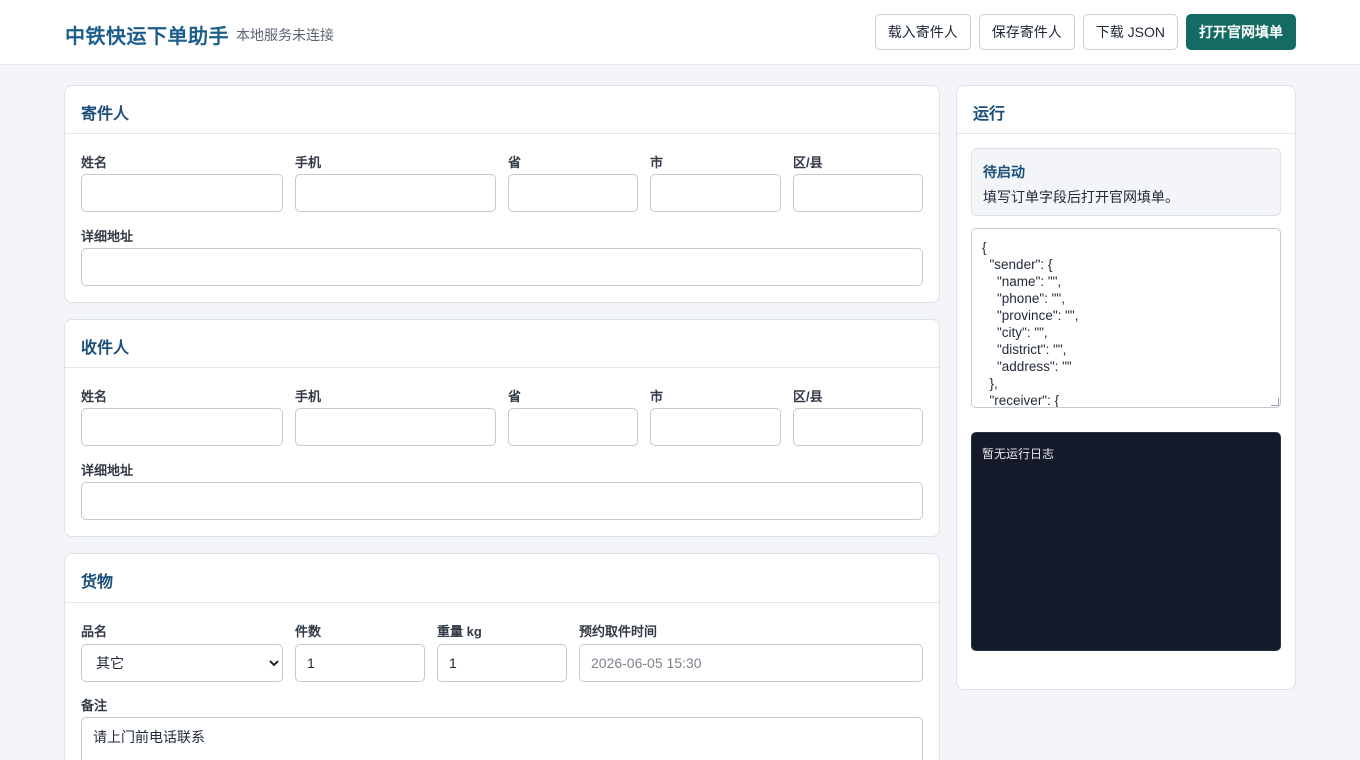  What do you see at coordinates (502, 501) in the screenshot?
I see `receiver-address-input` at bounding box center [502, 501].